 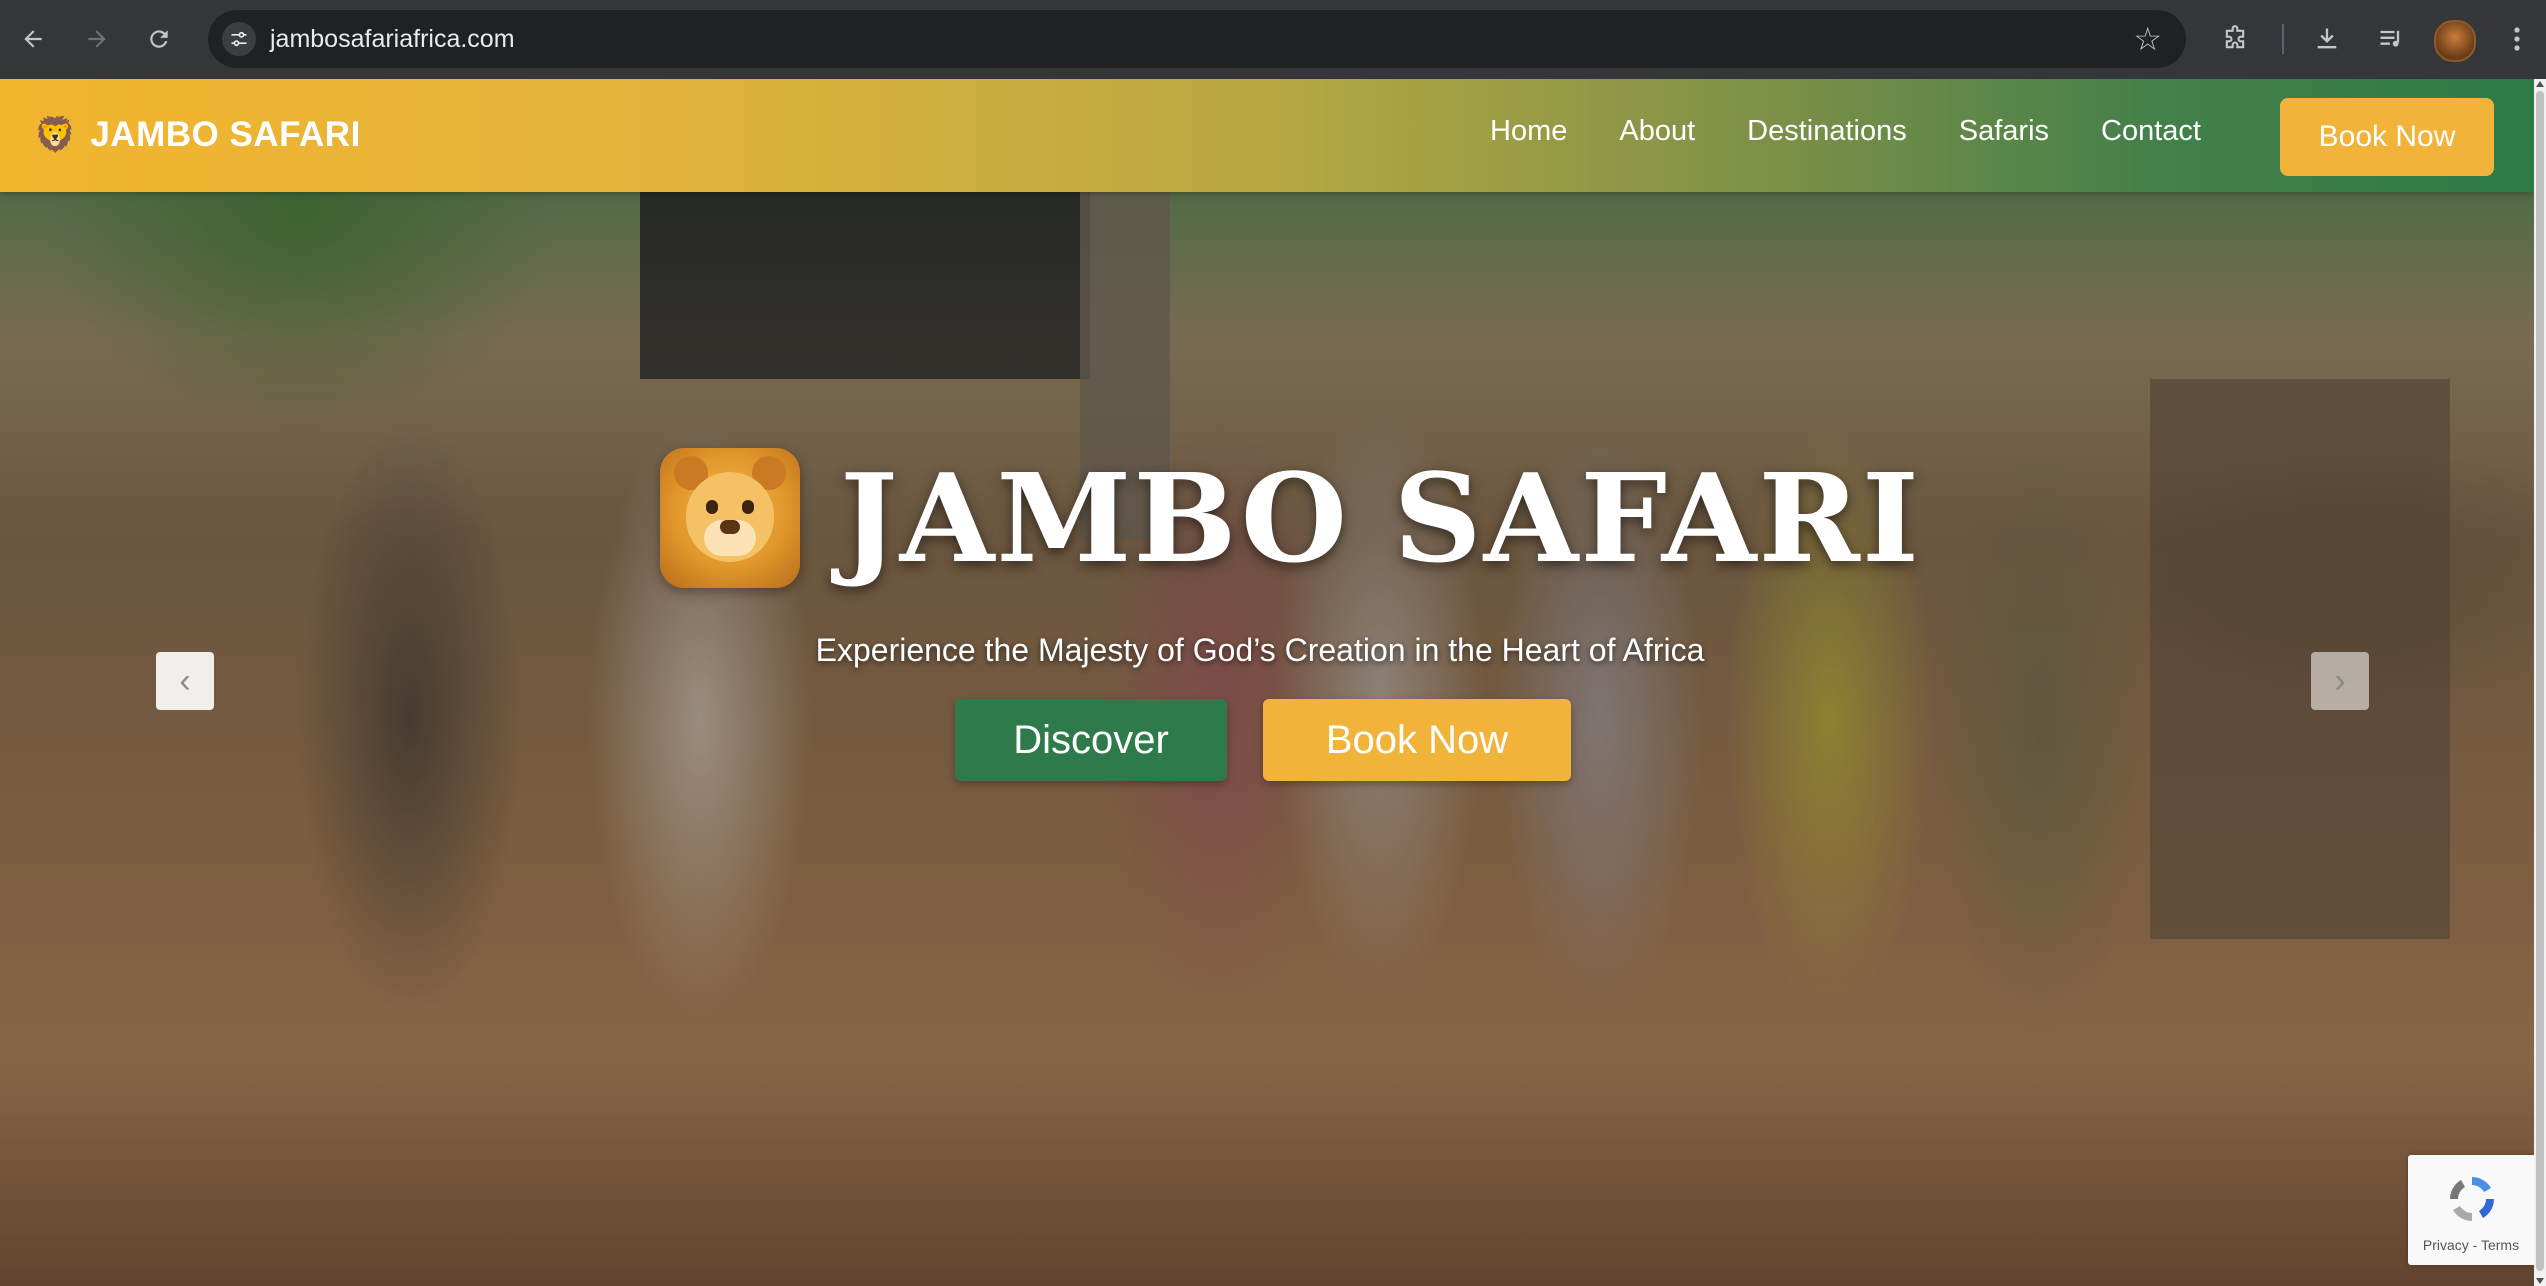 I want to click on scroll-up-icon, so click(x=2540, y=84).